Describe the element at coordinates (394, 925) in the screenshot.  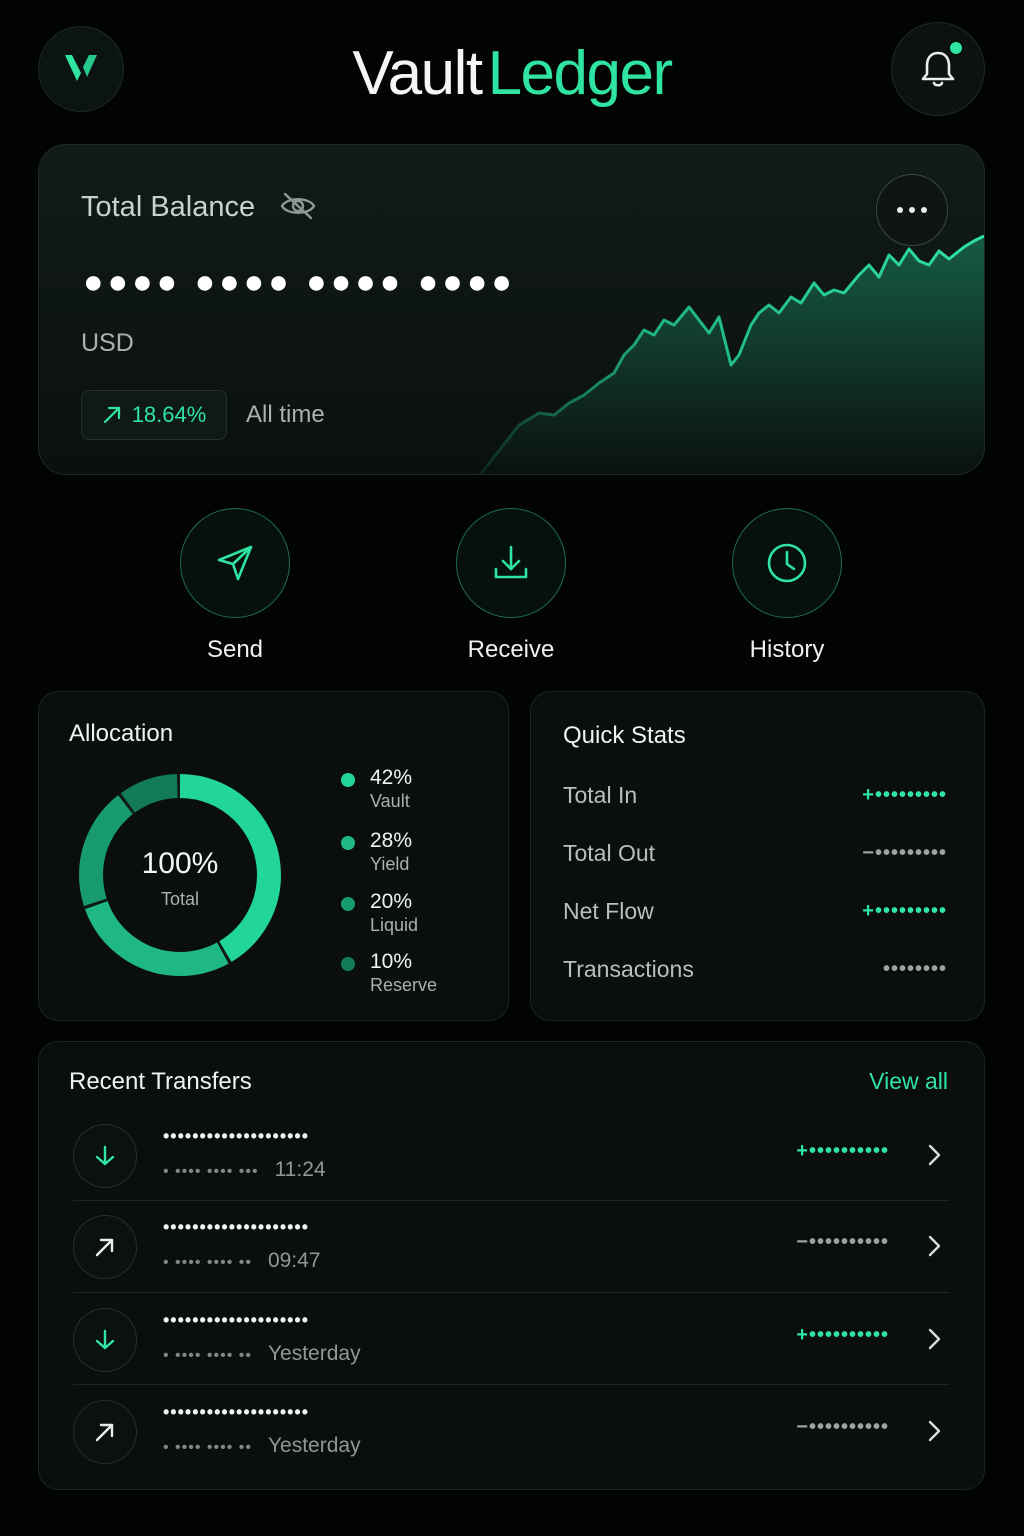
I see `legend-name: Liquid` at that location.